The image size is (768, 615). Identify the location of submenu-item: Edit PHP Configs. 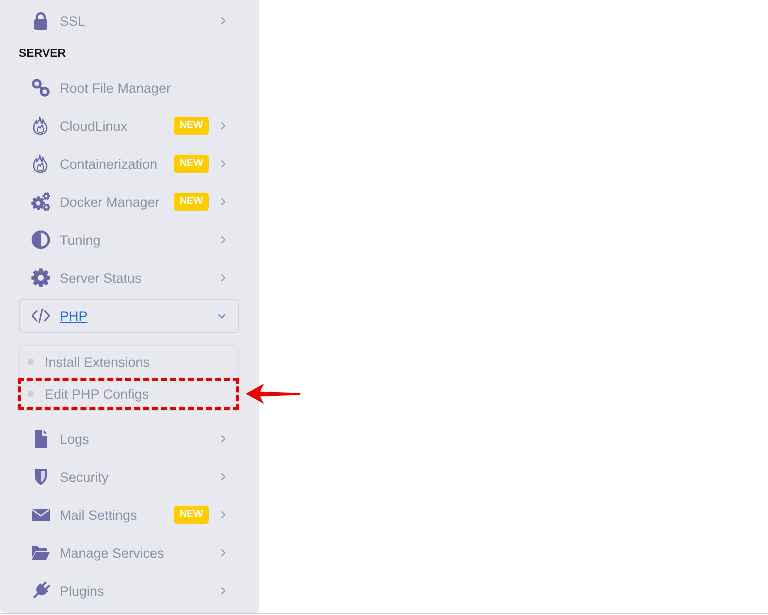
(128, 394).